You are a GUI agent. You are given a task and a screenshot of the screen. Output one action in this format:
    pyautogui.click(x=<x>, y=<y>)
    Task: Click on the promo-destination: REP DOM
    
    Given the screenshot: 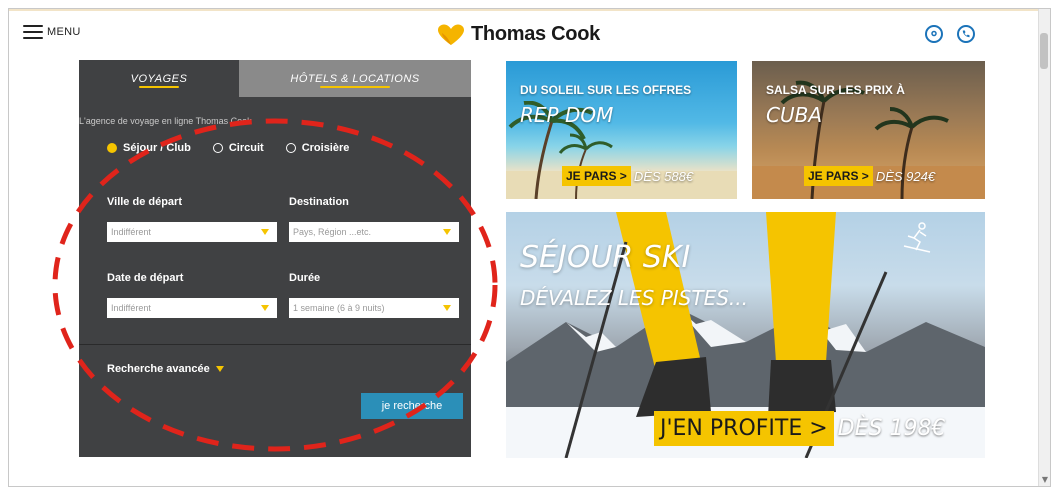 What is the action you would take?
    pyautogui.click(x=567, y=115)
    